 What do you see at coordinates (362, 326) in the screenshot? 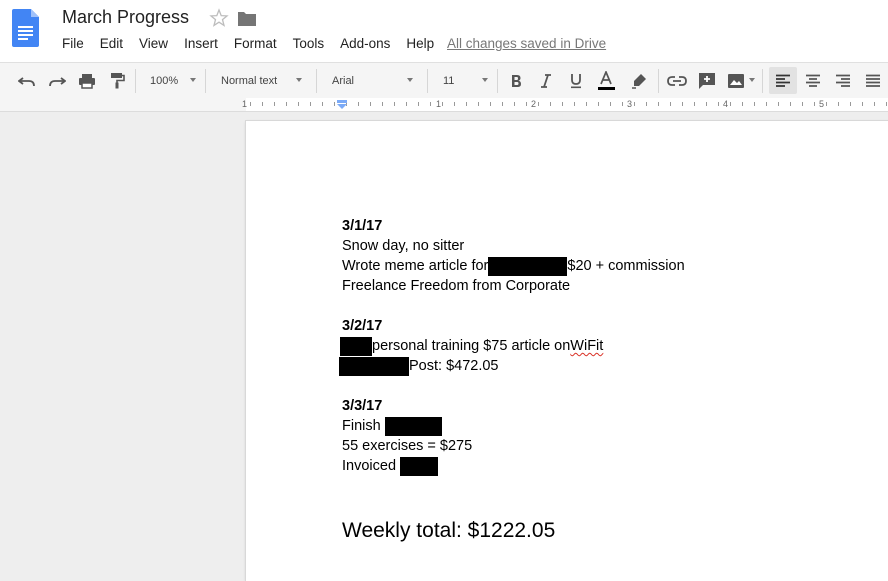
I see `entry-date: 3/2/17` at bounding box center [362, 326].